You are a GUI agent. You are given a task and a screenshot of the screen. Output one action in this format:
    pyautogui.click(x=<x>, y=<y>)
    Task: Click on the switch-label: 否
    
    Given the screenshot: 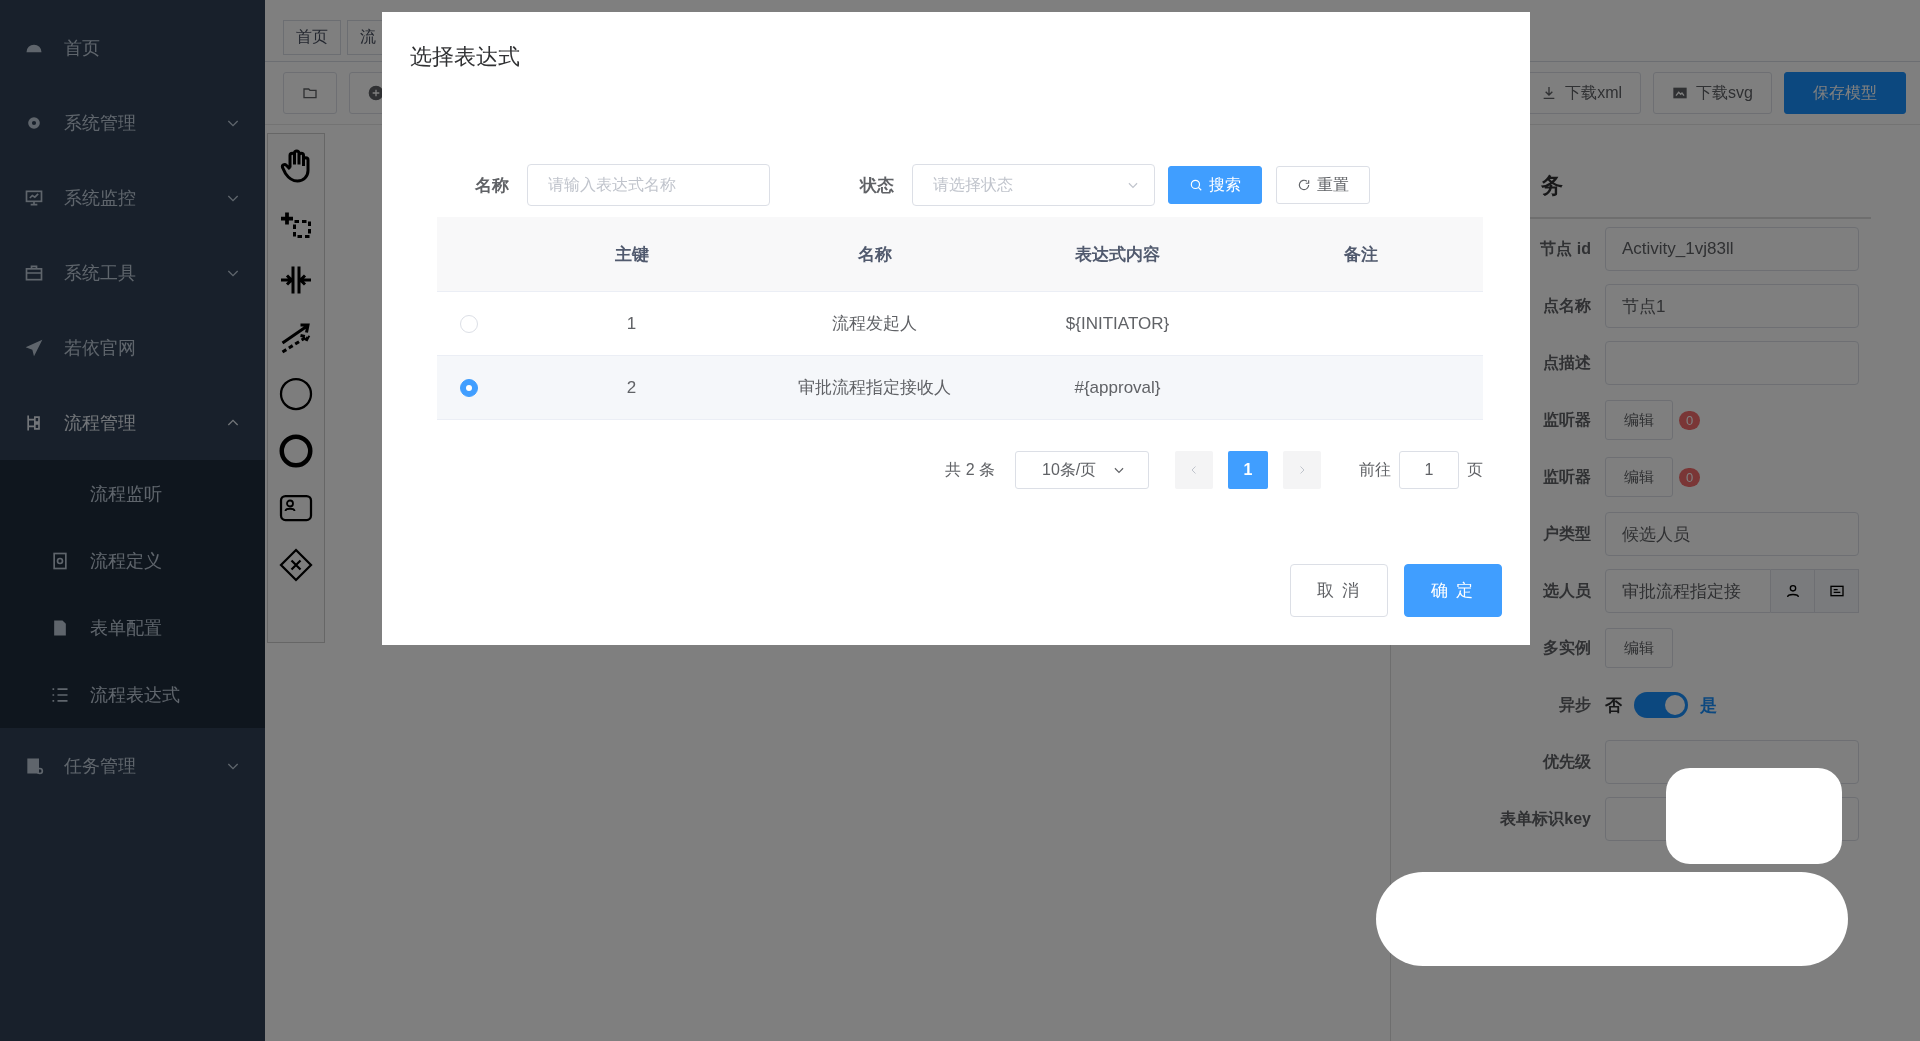 What is the action you would take?
    pyautogui.click(x=1613, y=705)
    